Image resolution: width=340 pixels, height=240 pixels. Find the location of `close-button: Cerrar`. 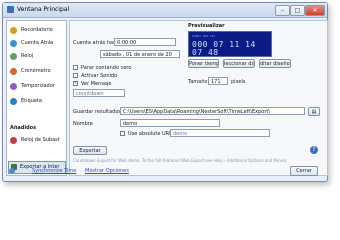

close-button: Cerrar is located at coordinates (304, 171).